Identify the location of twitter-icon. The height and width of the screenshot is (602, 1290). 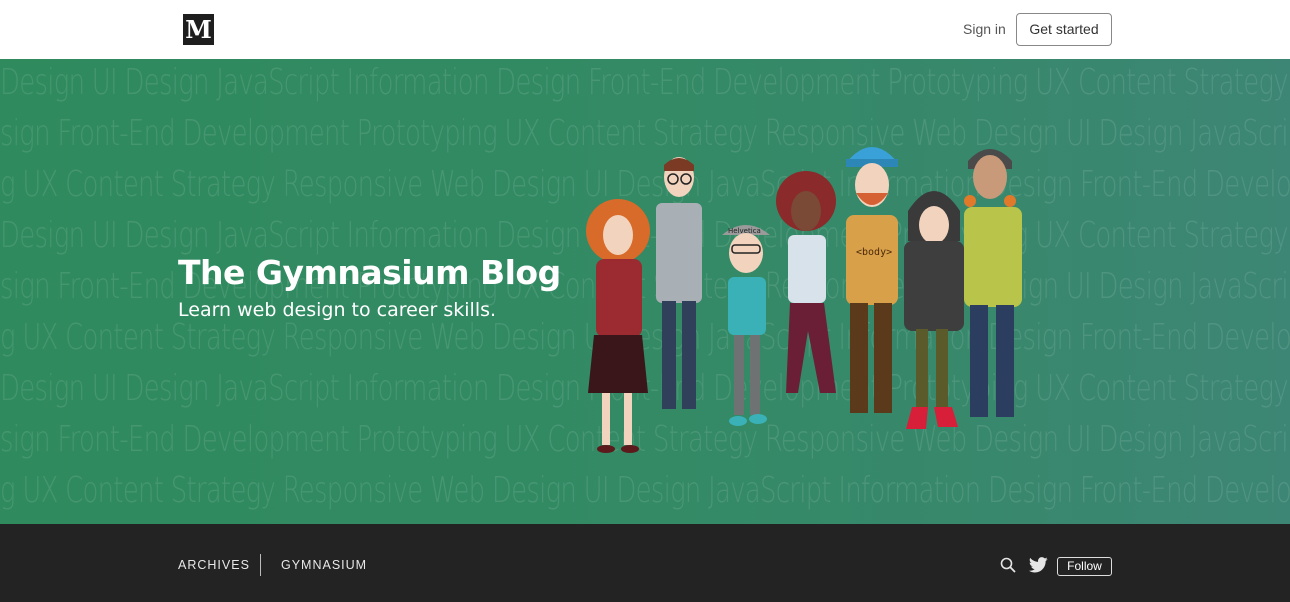
(1038, 565).